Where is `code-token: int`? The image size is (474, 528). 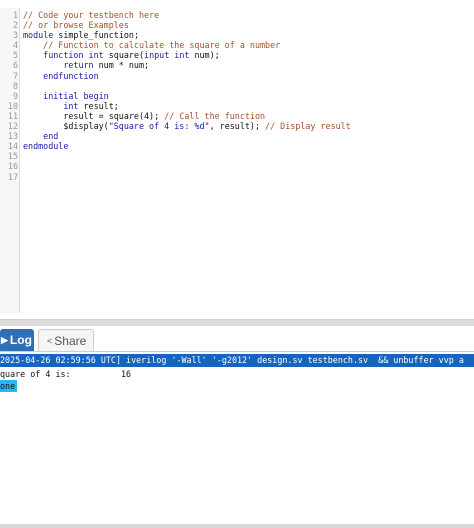
code-token: int is located at coordinates (51, 105).